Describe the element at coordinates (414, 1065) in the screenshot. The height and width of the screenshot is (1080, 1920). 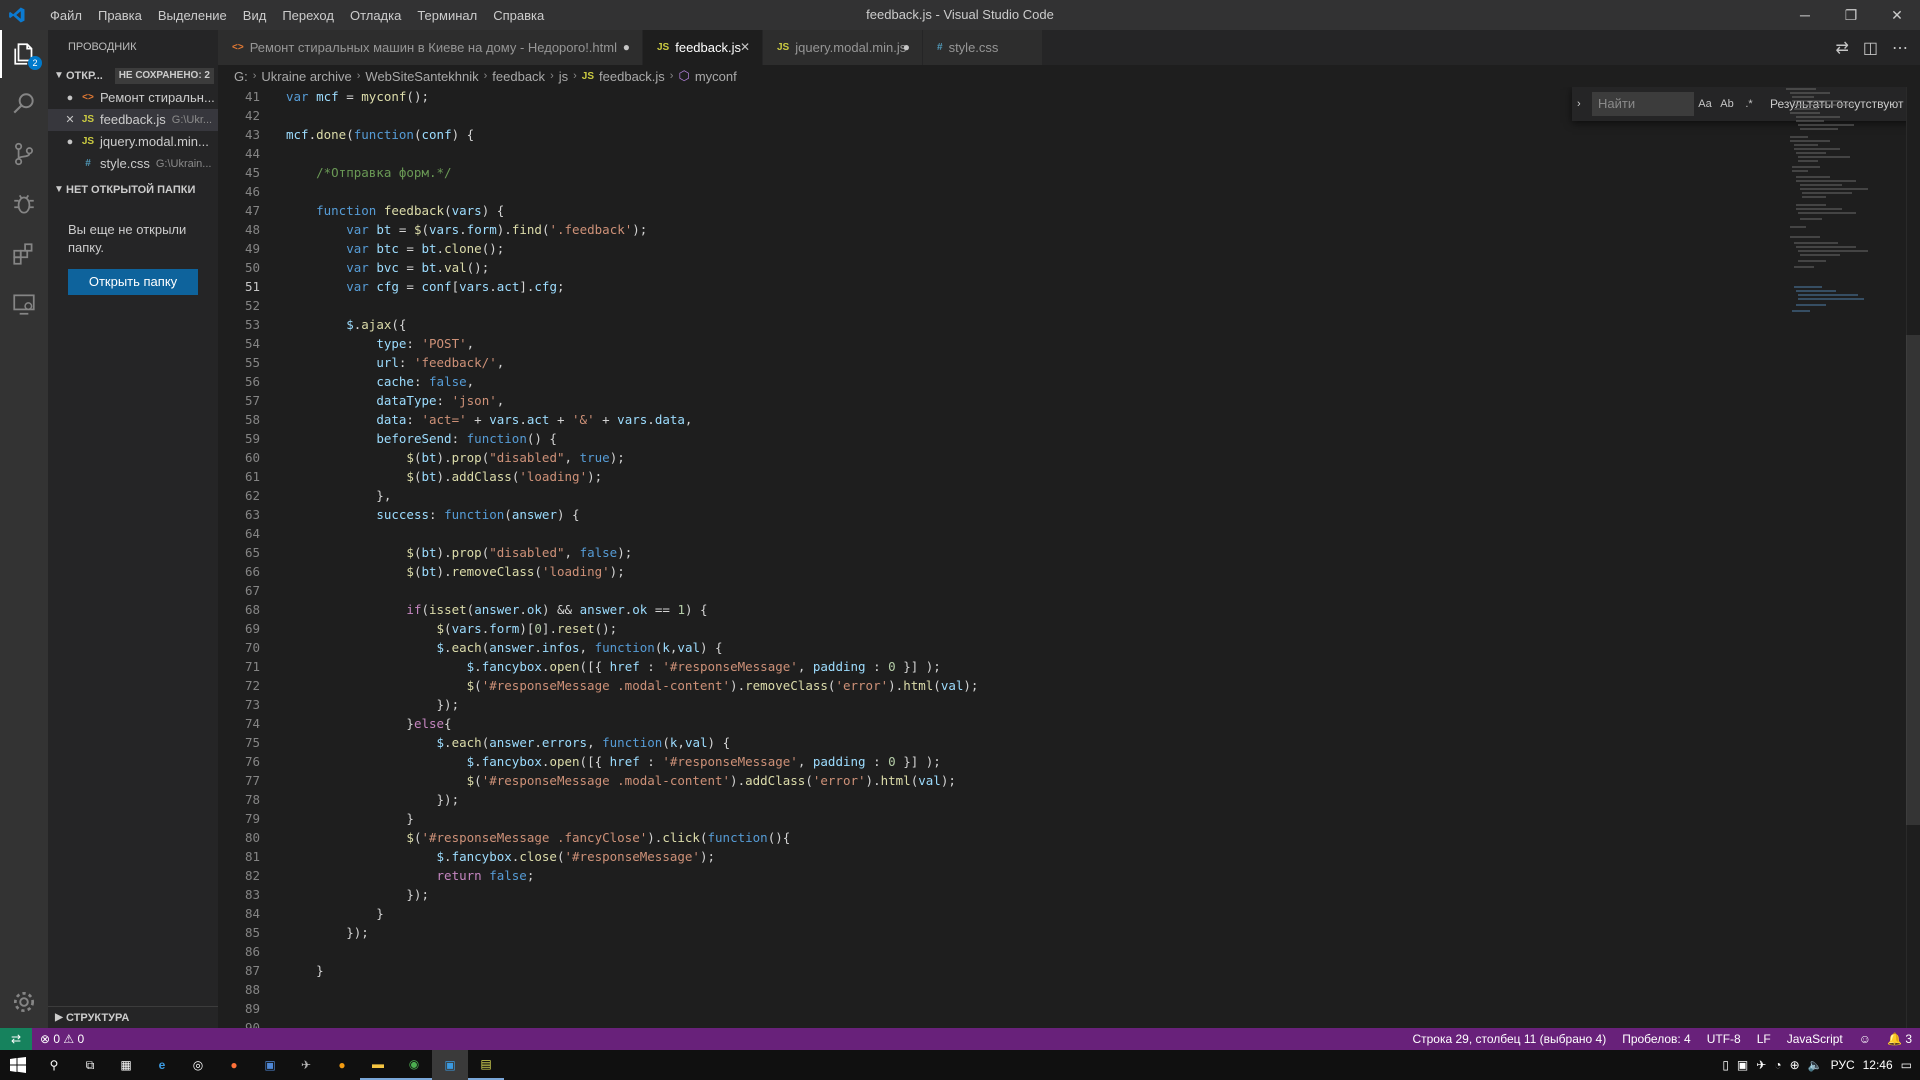
I see `chrome-icon: ◉` at that location.